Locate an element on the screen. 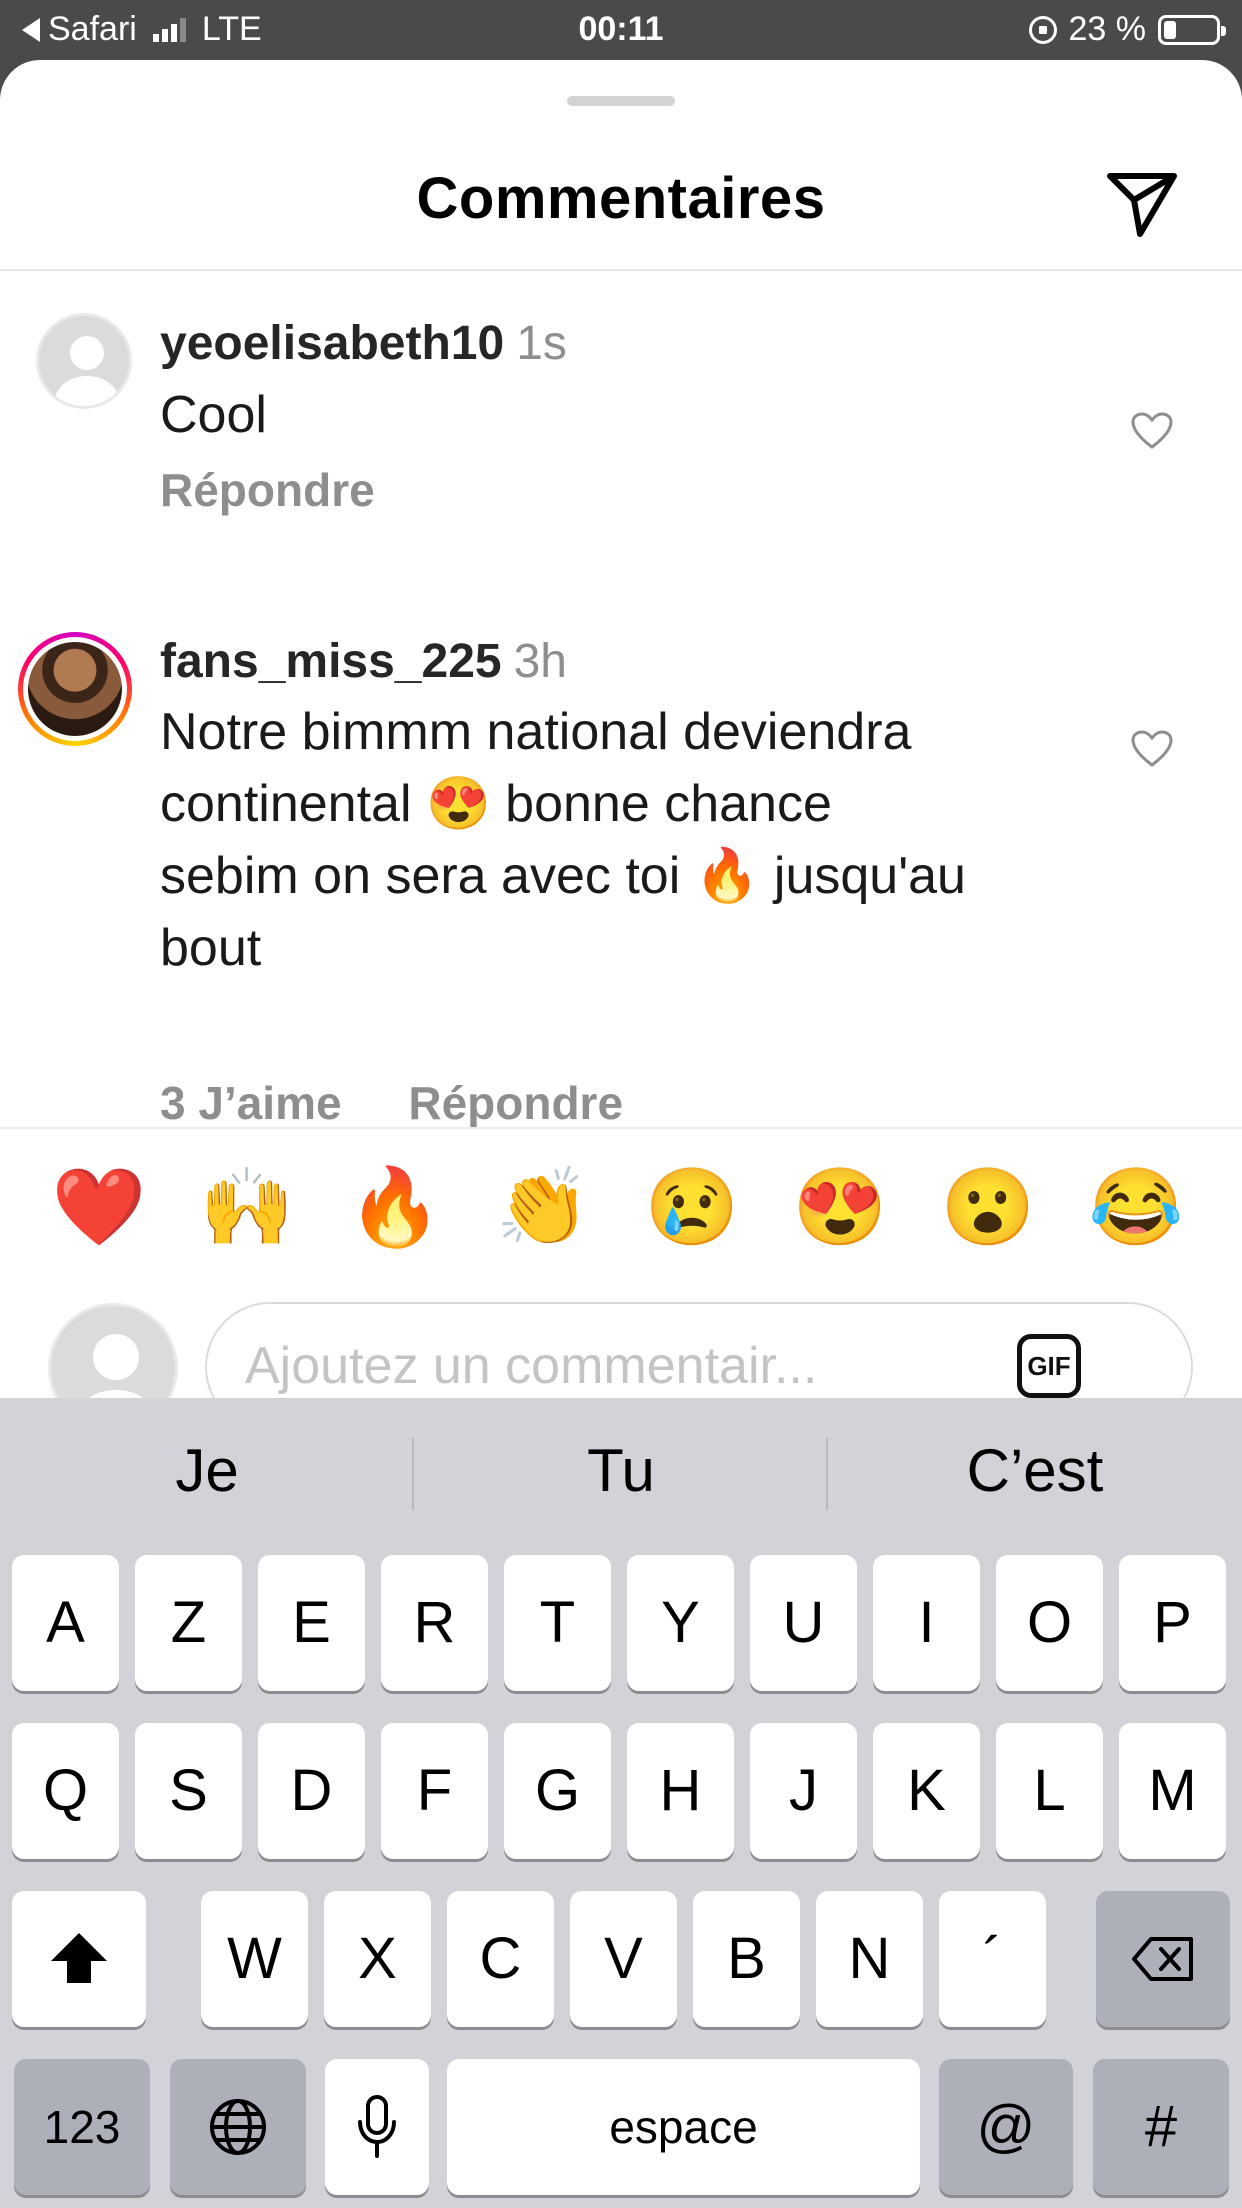 This screenshot has width=1242, height=2208. key-f: F is located at coordinates (434, 1791).